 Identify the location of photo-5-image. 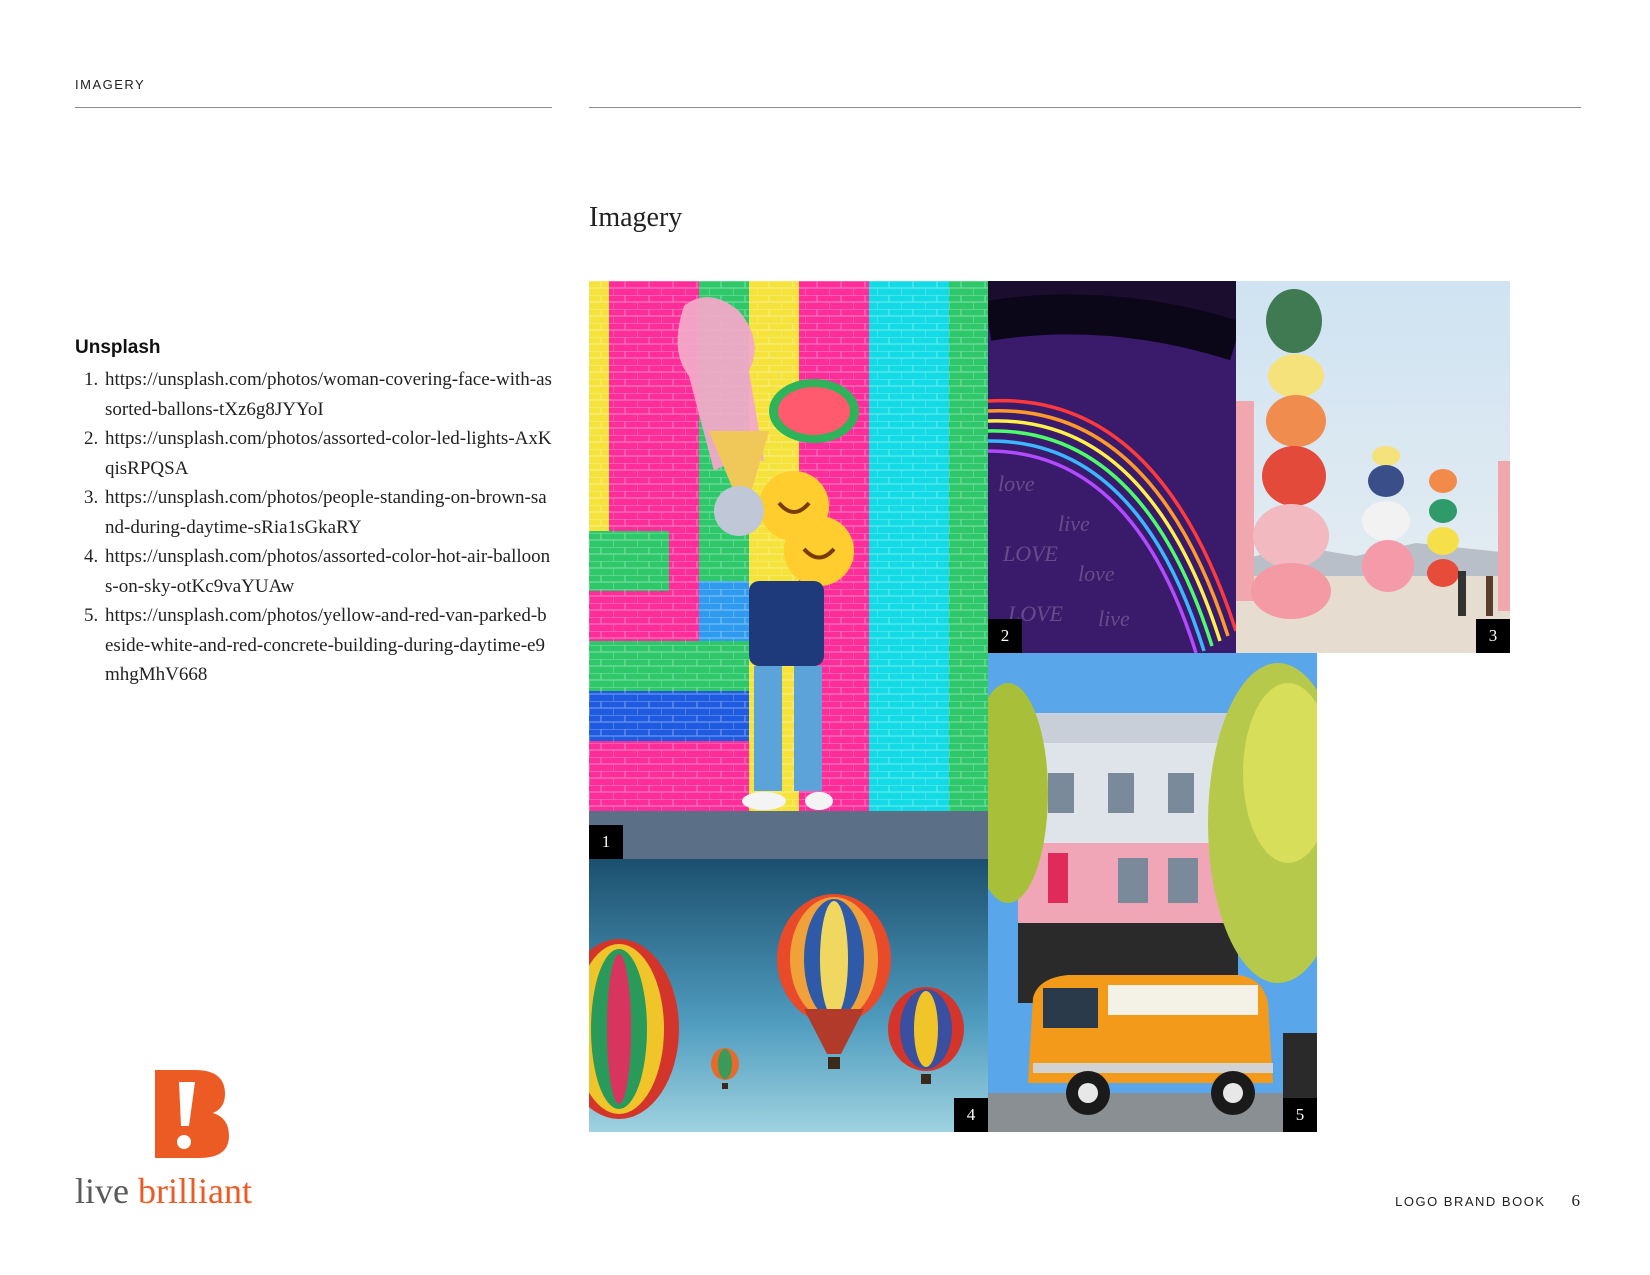
(1152, 892).